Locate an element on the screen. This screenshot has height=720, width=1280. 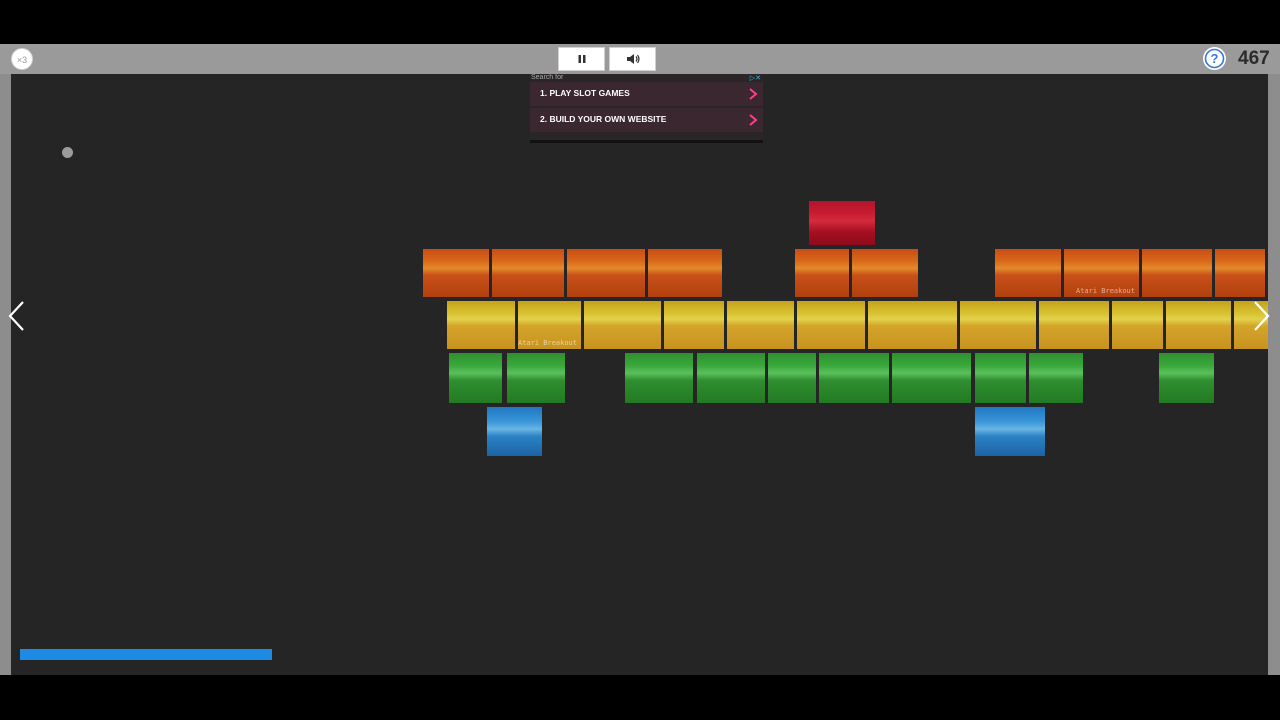
ad-link-build-your-own-website: 2. BUILD YOUR OWN WEBSITE is located at coordinates (646, 120).